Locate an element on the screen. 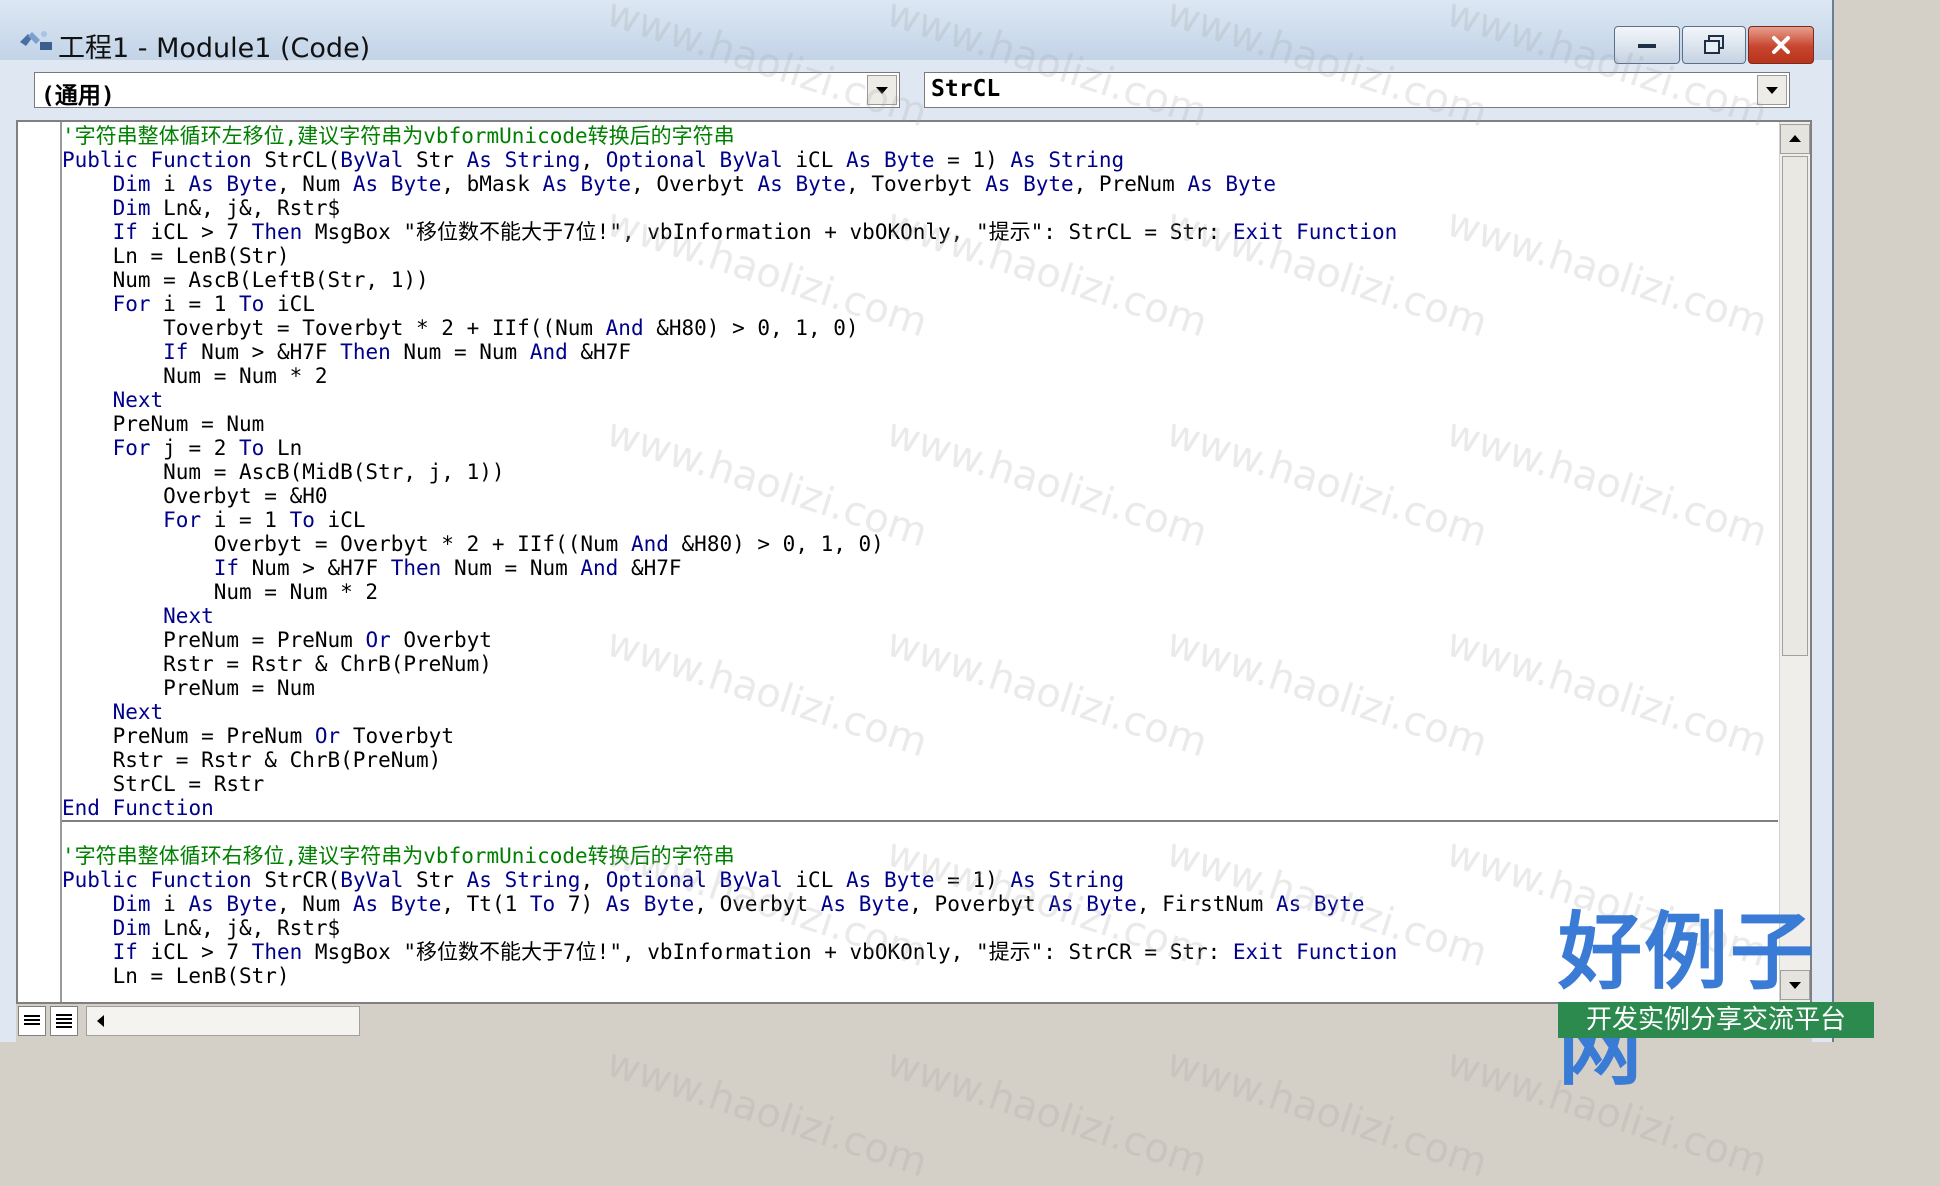  minimize-icon is located at coordinates (1647, 46).